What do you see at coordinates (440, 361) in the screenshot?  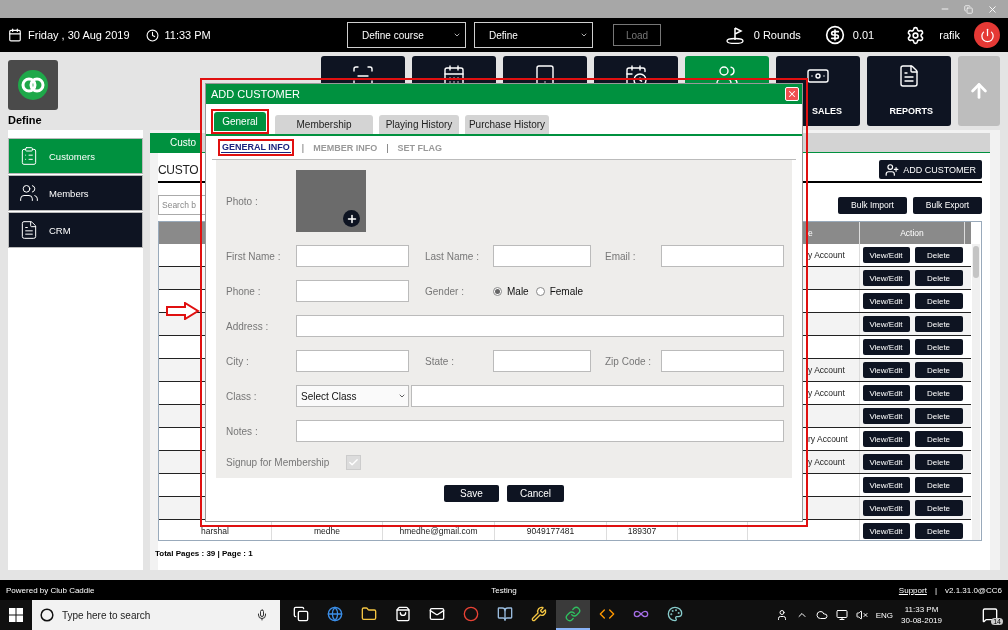 I see `field-label: State :` at bounding box center [440, 361].